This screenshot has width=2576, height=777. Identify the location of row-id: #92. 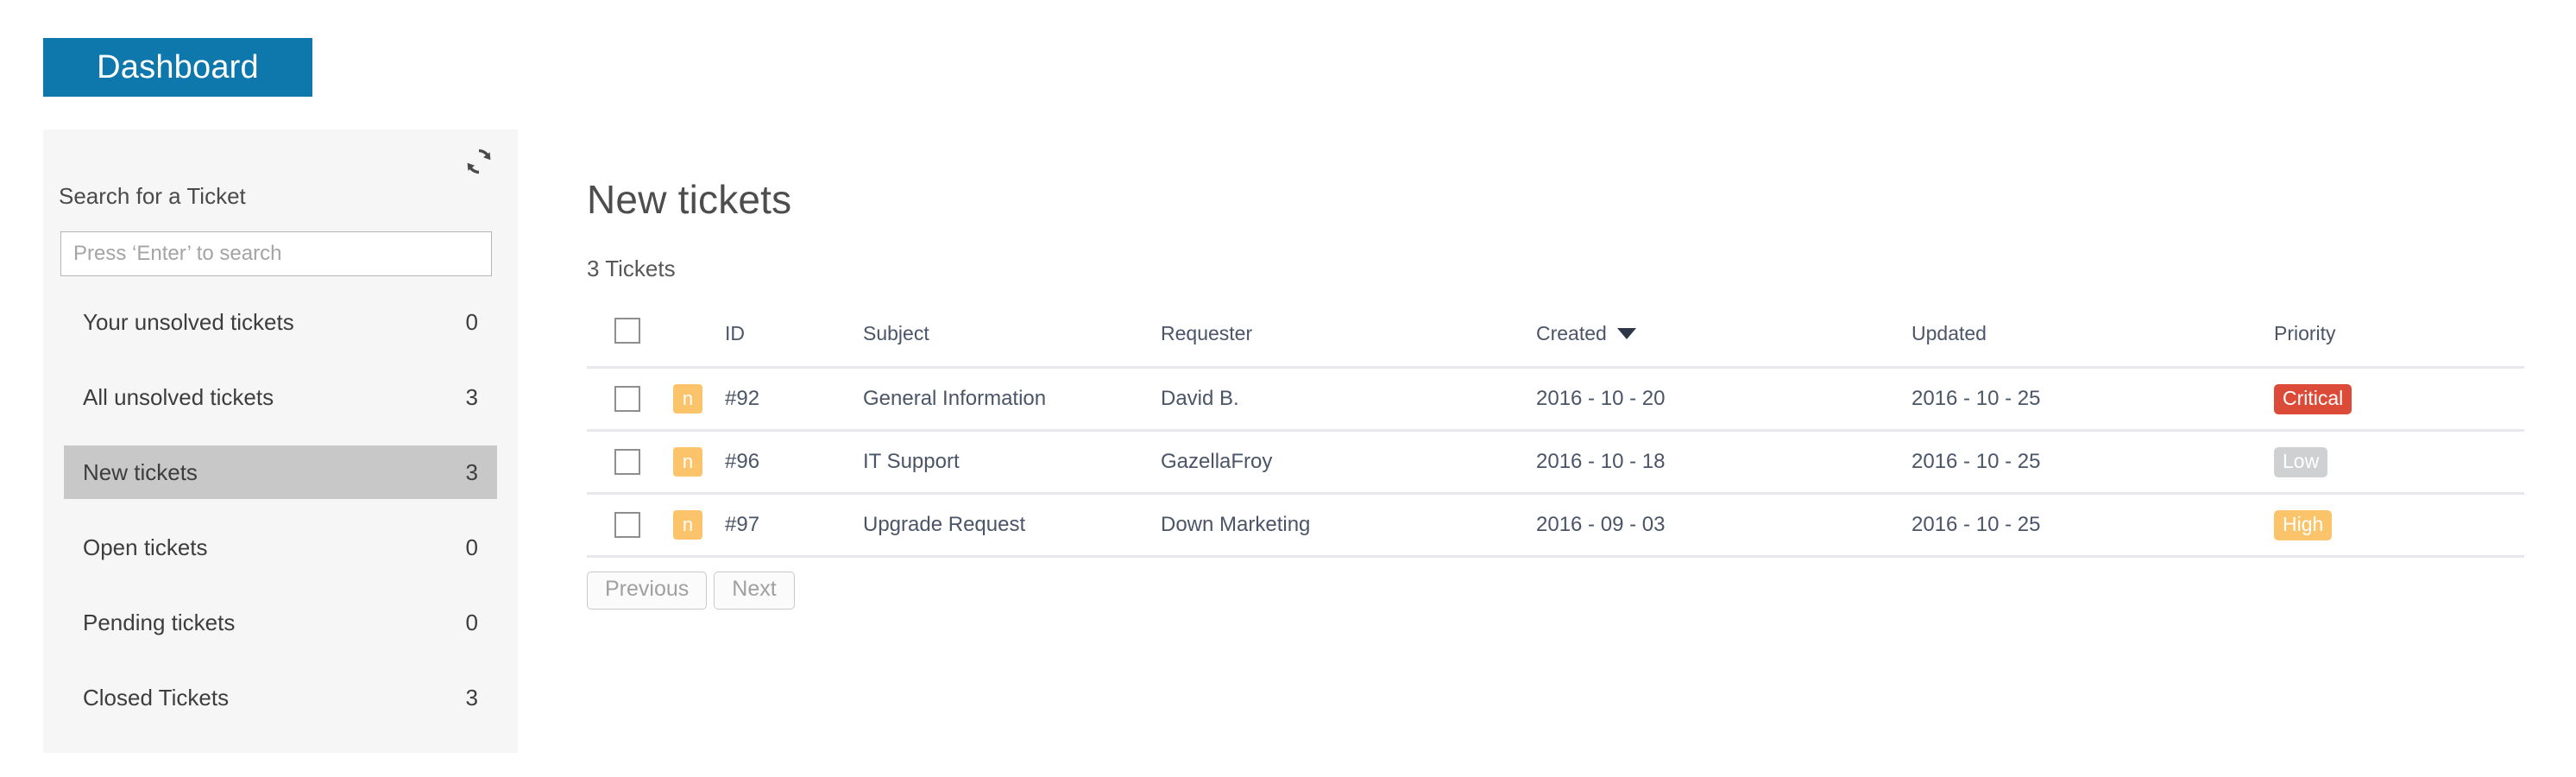
(794, 399).